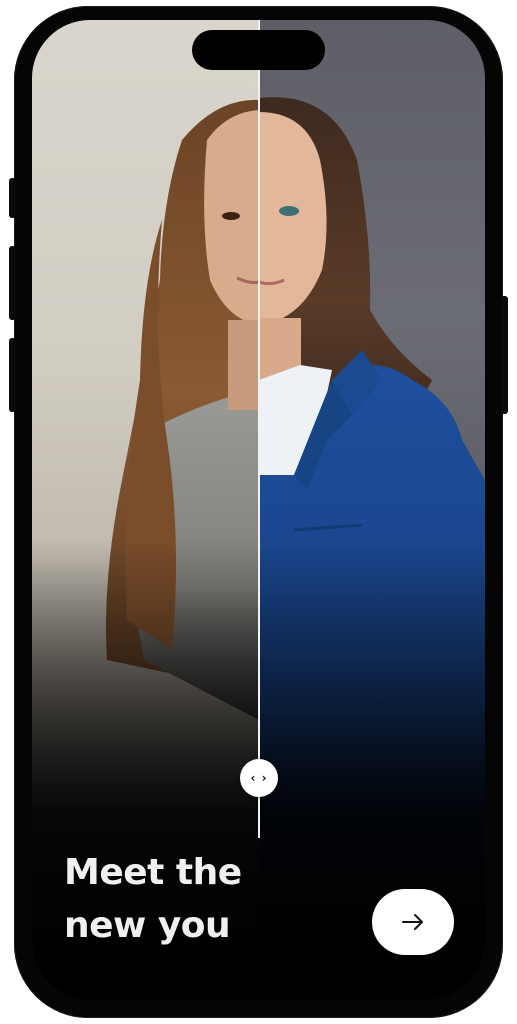 The height and width of the screenshot is (1024, 517). What do you see at coordinates (12, 283) in the screenshot?
I see `phone-volume-up-button` at bounding box center [12, 283].